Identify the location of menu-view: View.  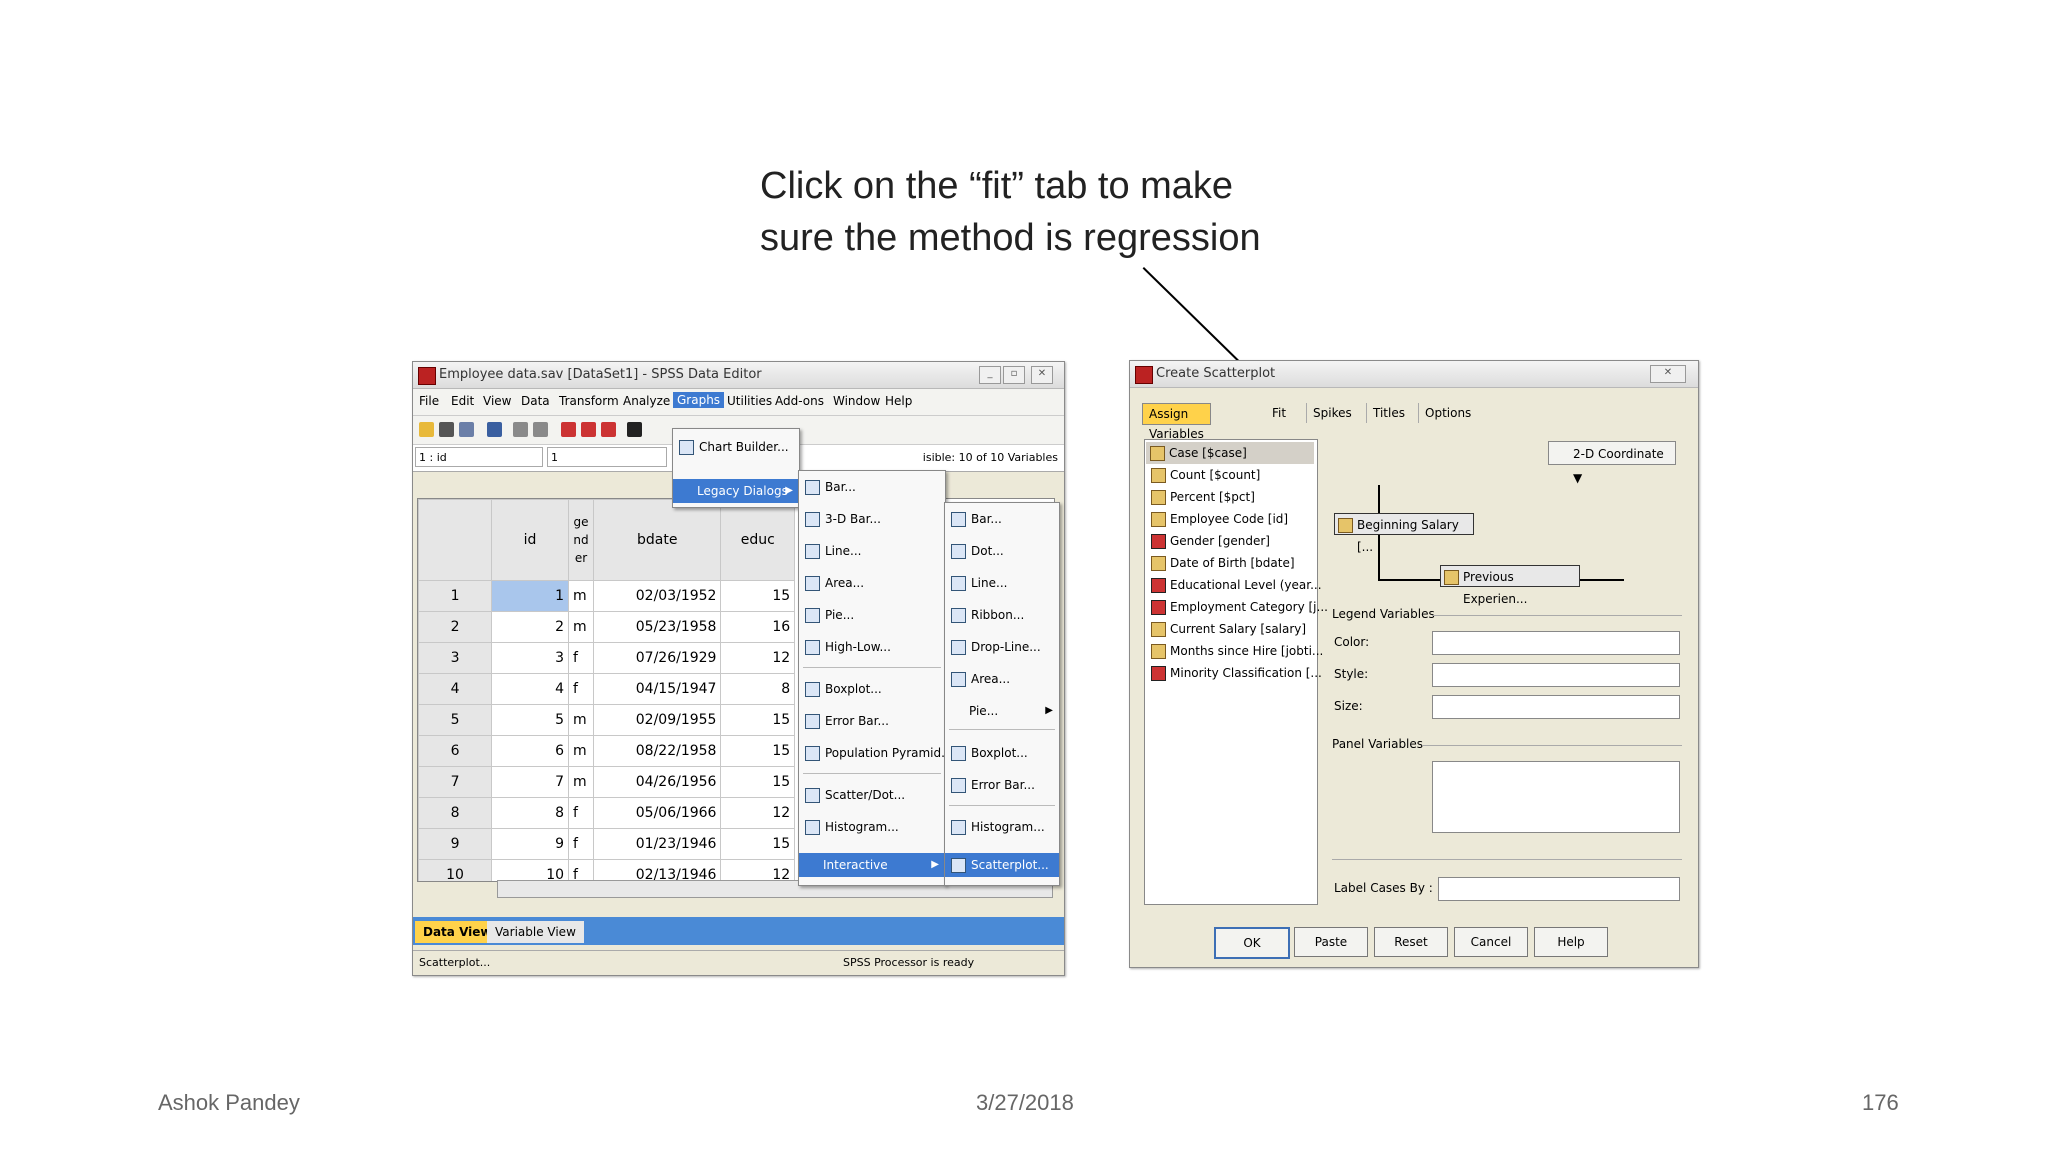
(497, 401).